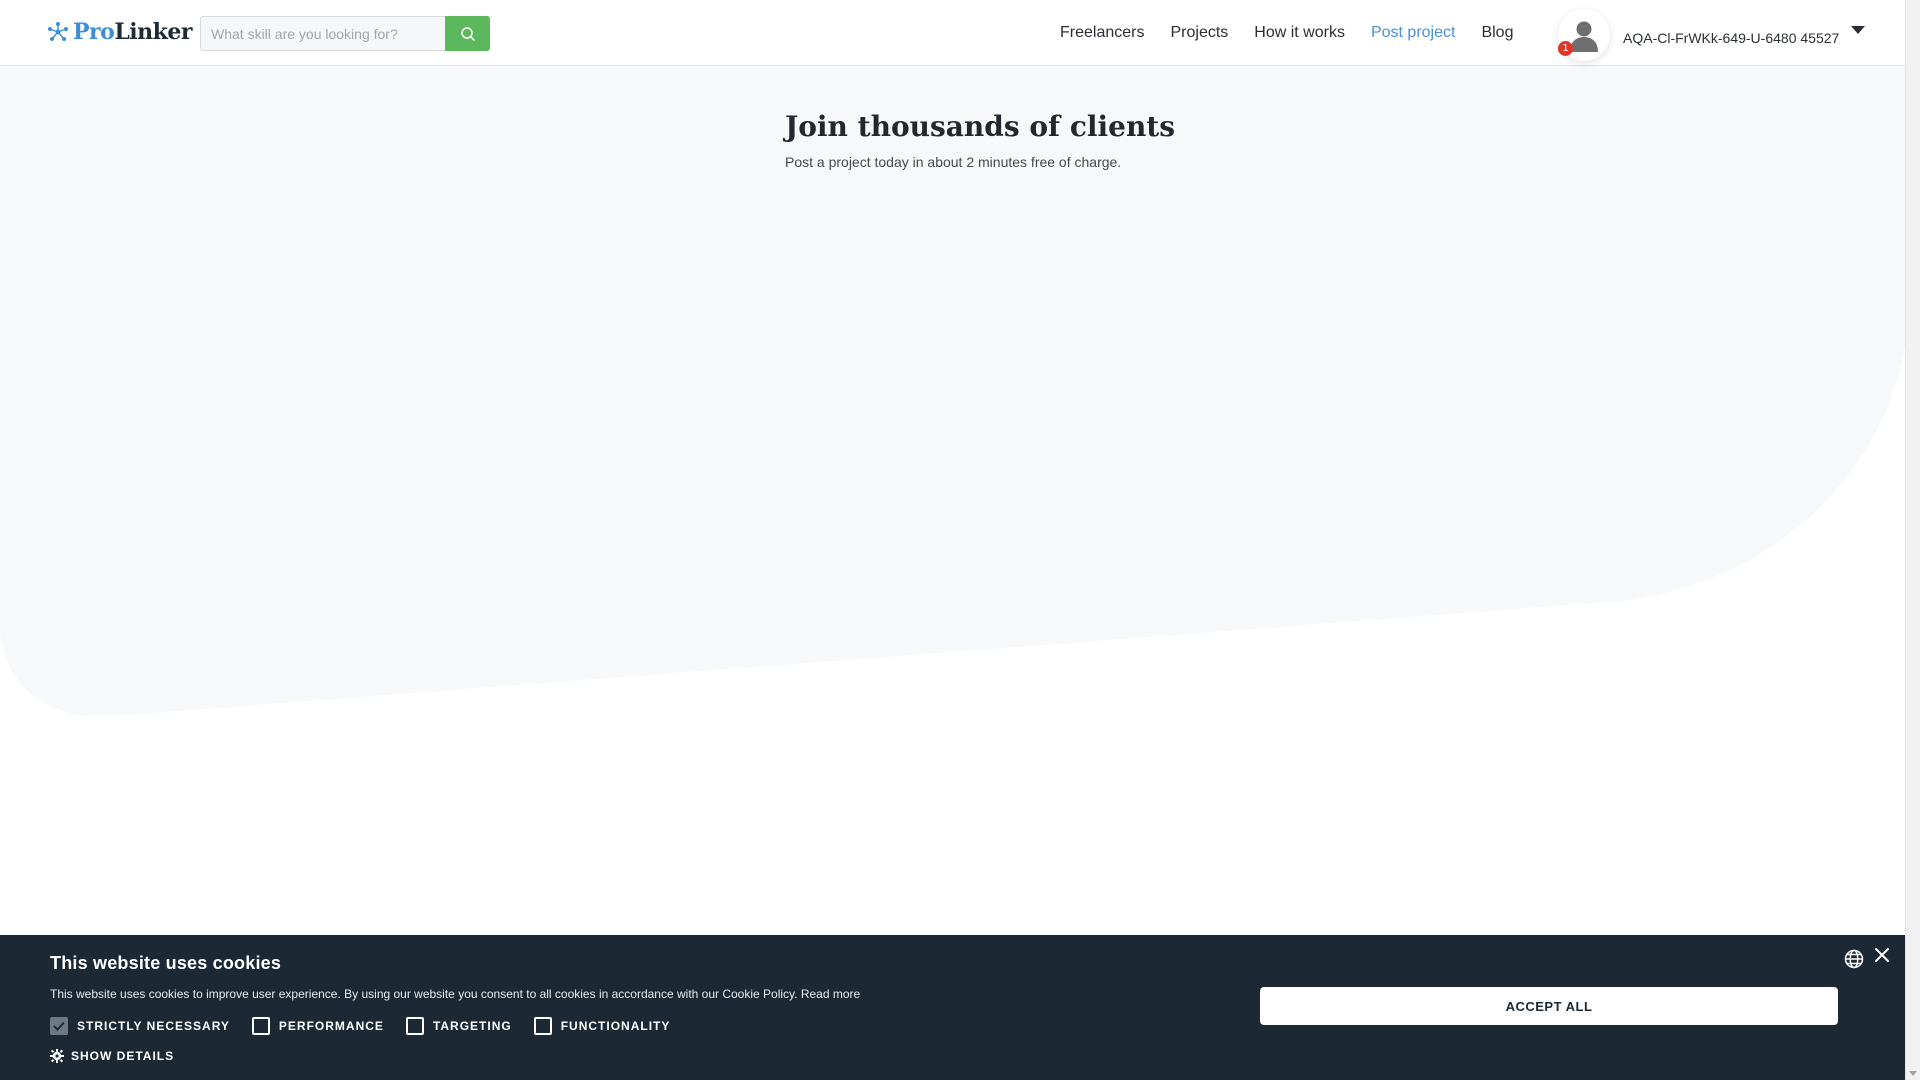  I want to click on nav-projects: Projects, so click(1199, 33).